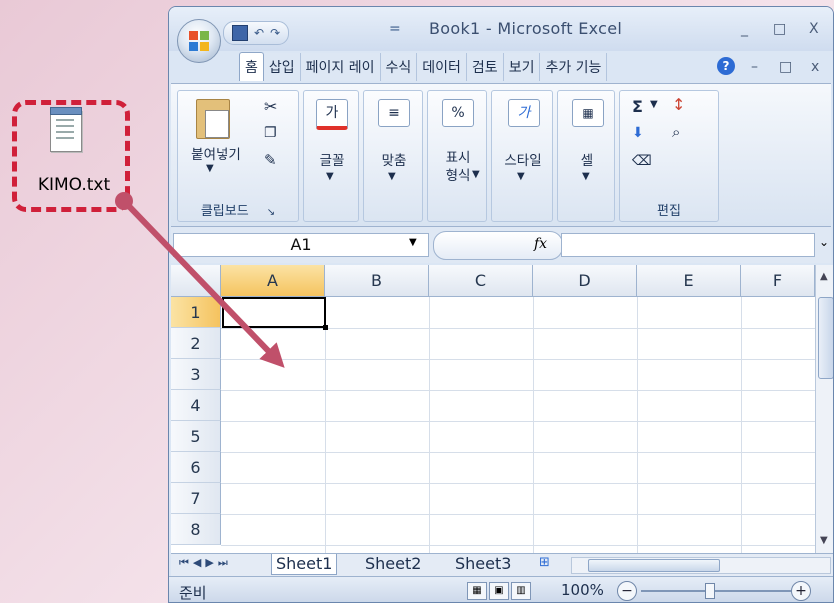 The height and width of the screenshot is (603, 834). I want to click on clipboard-group-label: 클립보드 ↘, so click(238, 211).